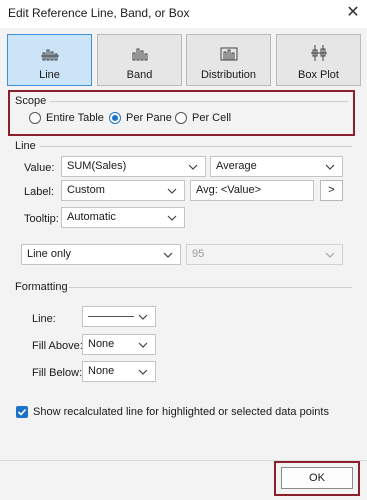 The height and width of the screenshot is (500, 367). What do you see at coordinates (119, 371) in the screenshot?
I see `fill-below-dropdown: None` at bounding box center [119, 371].